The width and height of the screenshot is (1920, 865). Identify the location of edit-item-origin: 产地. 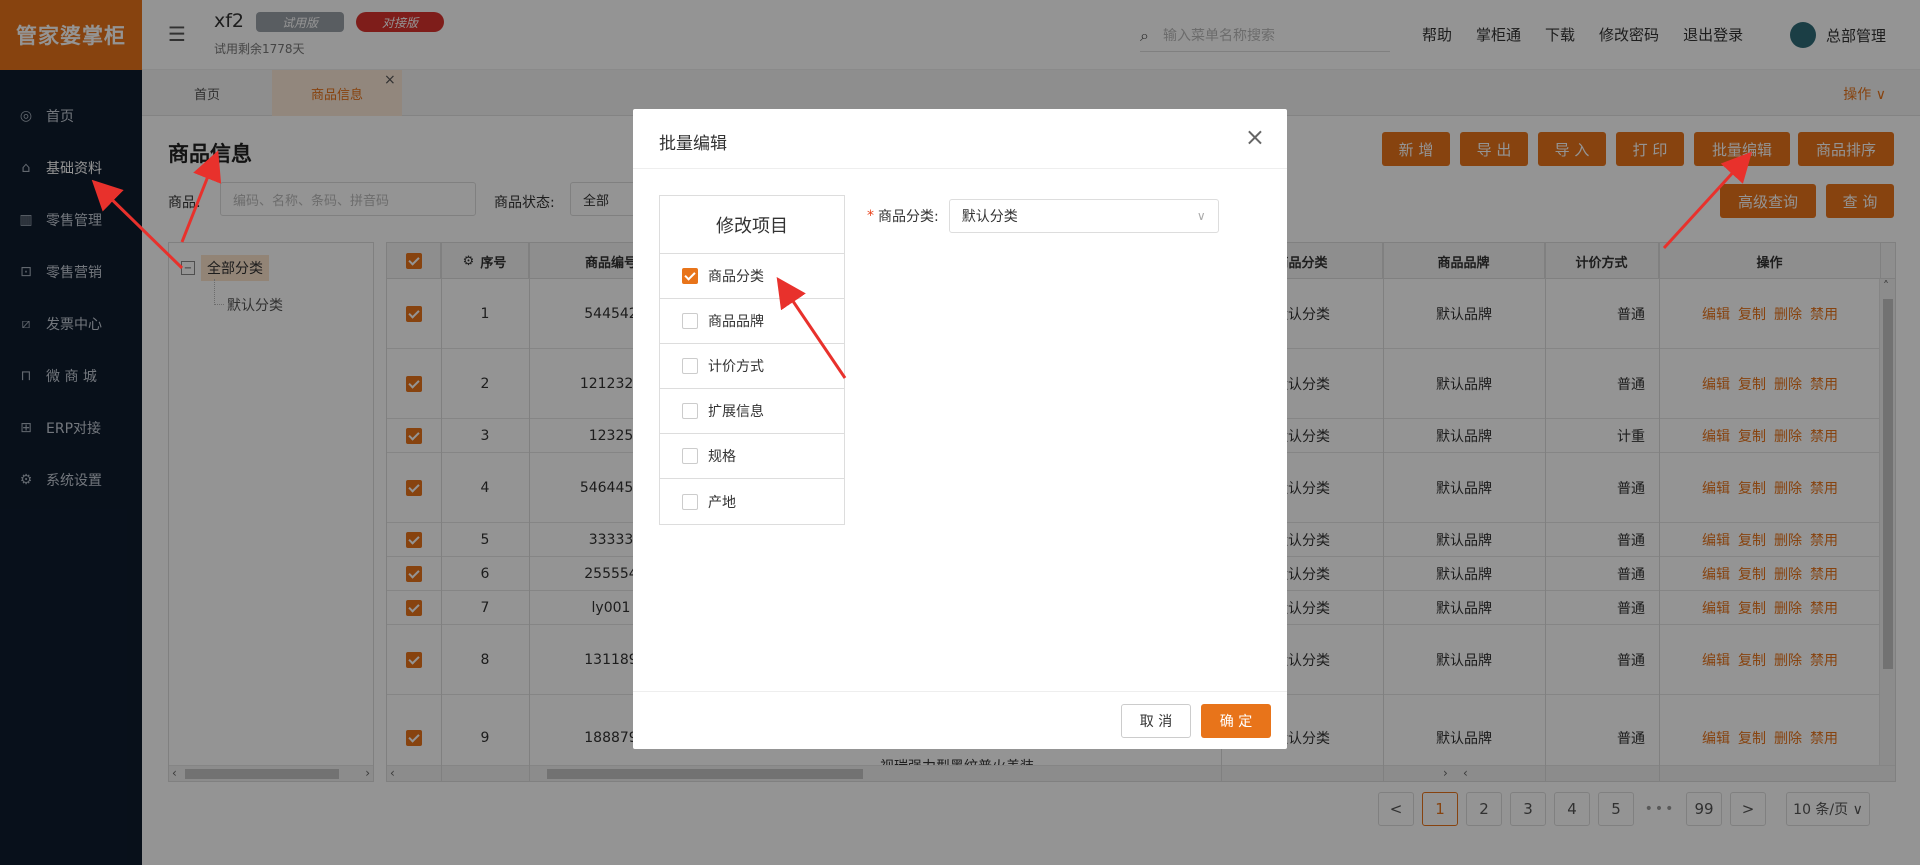
(752, 501).